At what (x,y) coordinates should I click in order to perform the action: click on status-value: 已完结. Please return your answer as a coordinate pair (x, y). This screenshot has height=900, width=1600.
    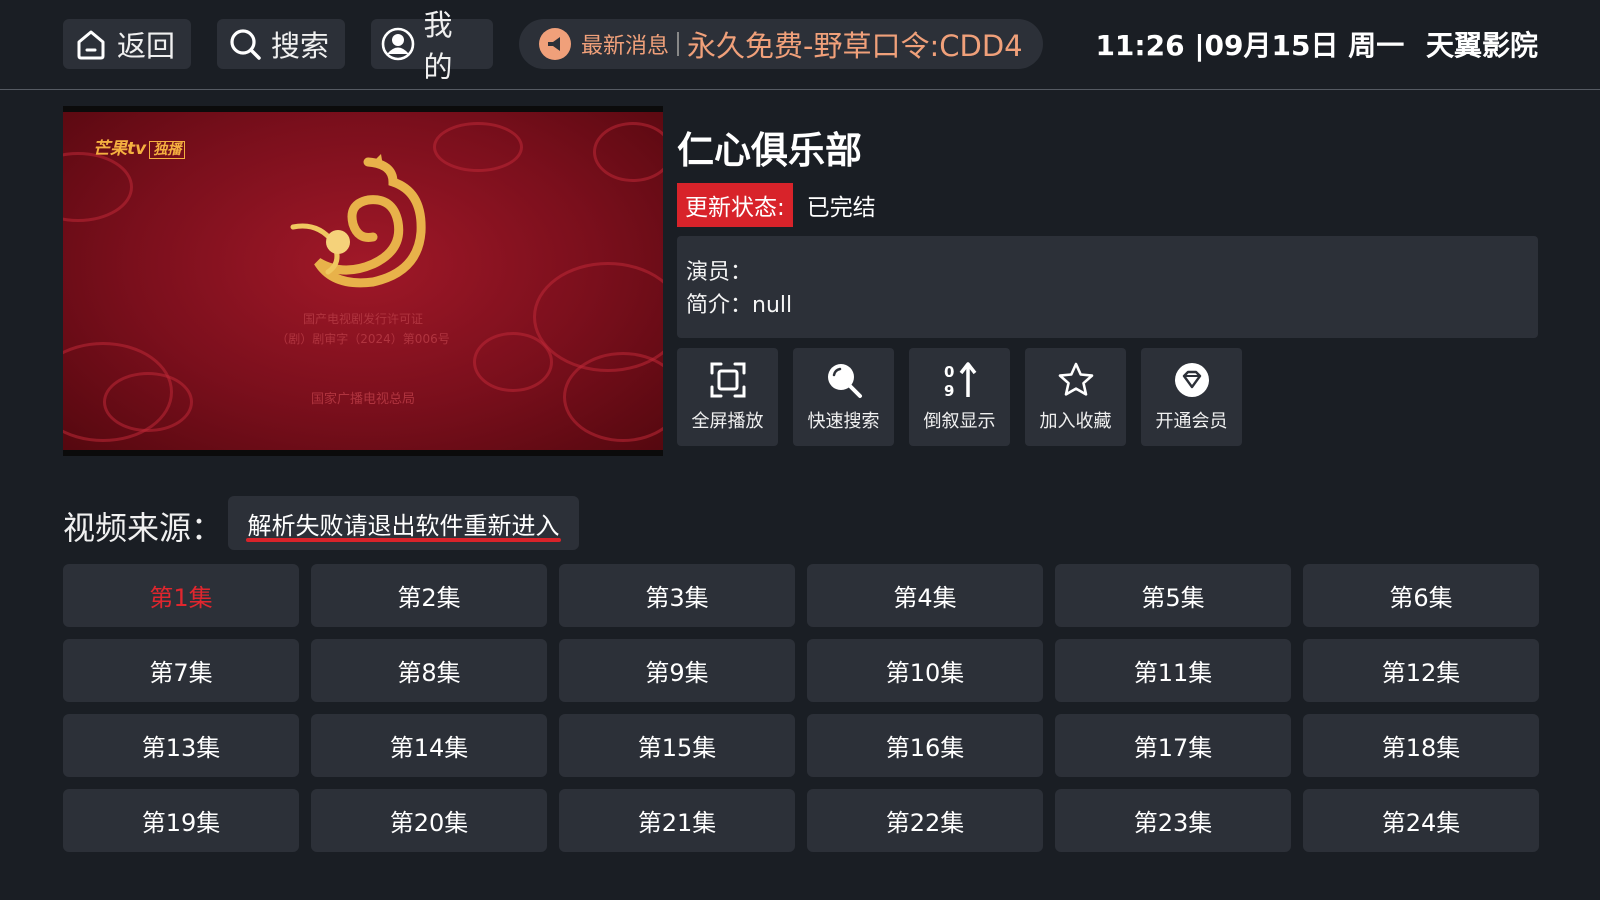
    Looking at the image, I should click on (841, 208).